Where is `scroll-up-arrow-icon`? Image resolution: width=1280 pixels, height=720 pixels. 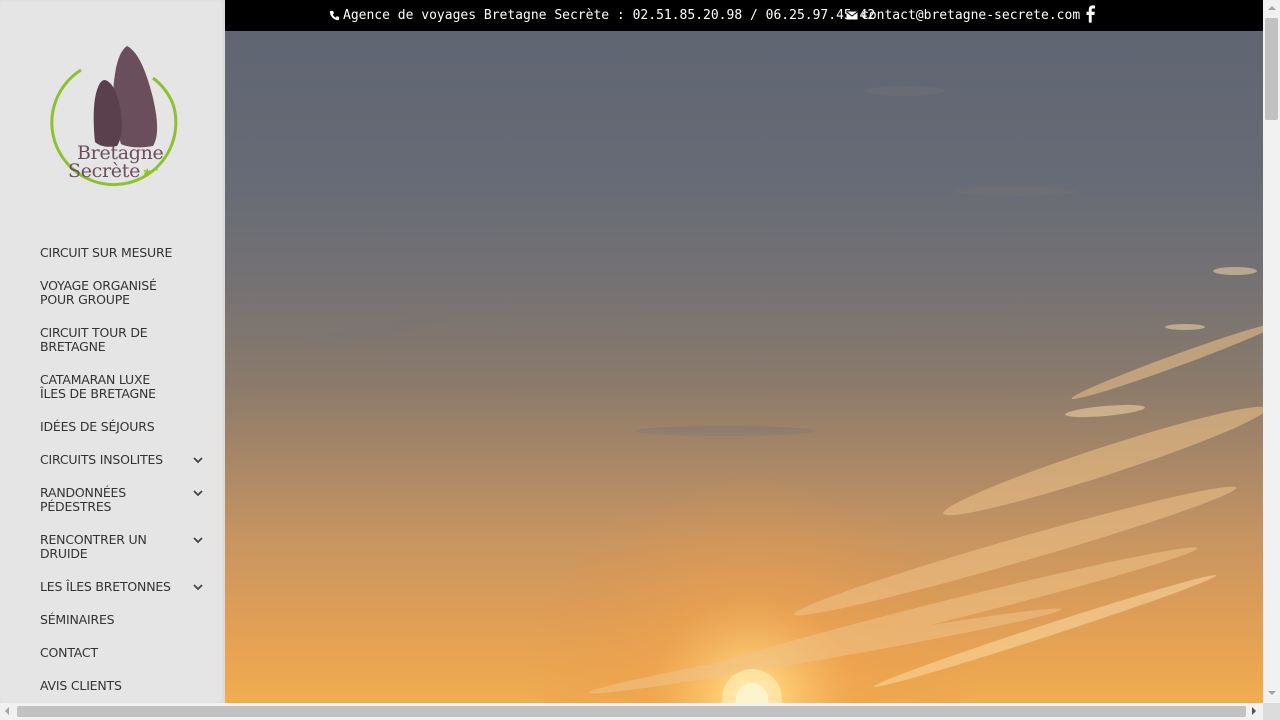
scroll-up-arrow-icon is located at coordinates (1272, 8).